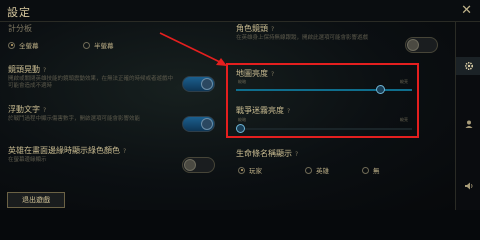 The height and width of the screenshot is (240, 480). What do you see at coordinates (468, 66) in the screenshot?
I see `gear-icon` at bounding box center [468, 66].